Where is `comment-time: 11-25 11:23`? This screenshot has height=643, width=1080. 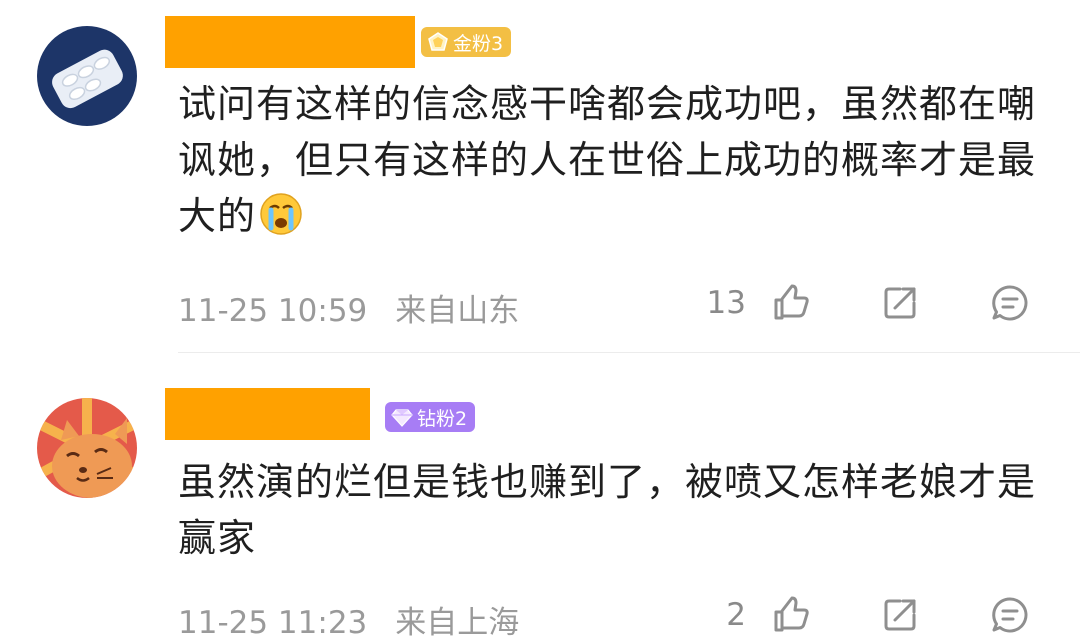
comment-time: 11-25 11:23 is located at coordinates (273, 623).